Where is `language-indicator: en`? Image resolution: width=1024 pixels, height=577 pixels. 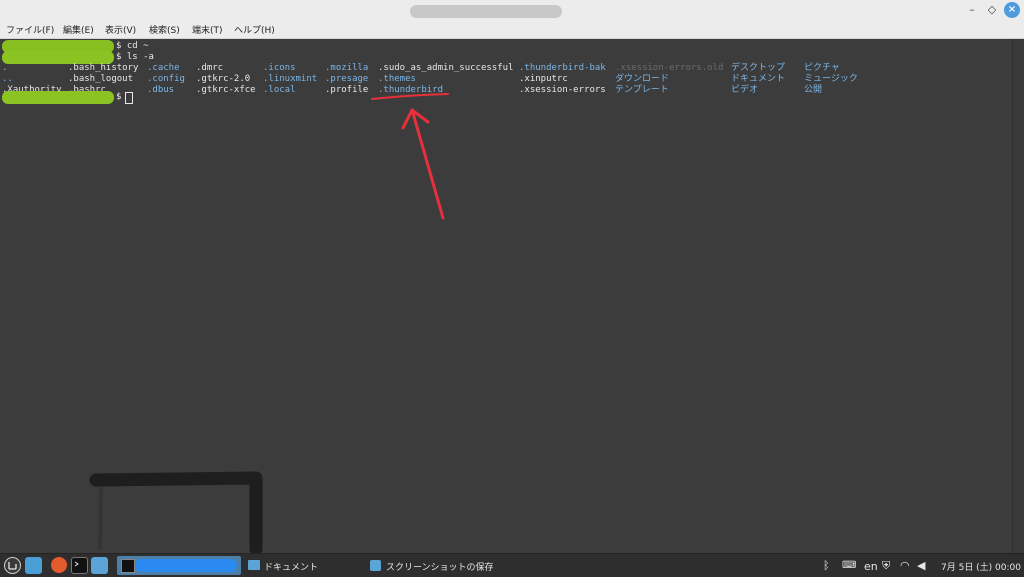 language-indicator: en is located at coordinates (871, 566).